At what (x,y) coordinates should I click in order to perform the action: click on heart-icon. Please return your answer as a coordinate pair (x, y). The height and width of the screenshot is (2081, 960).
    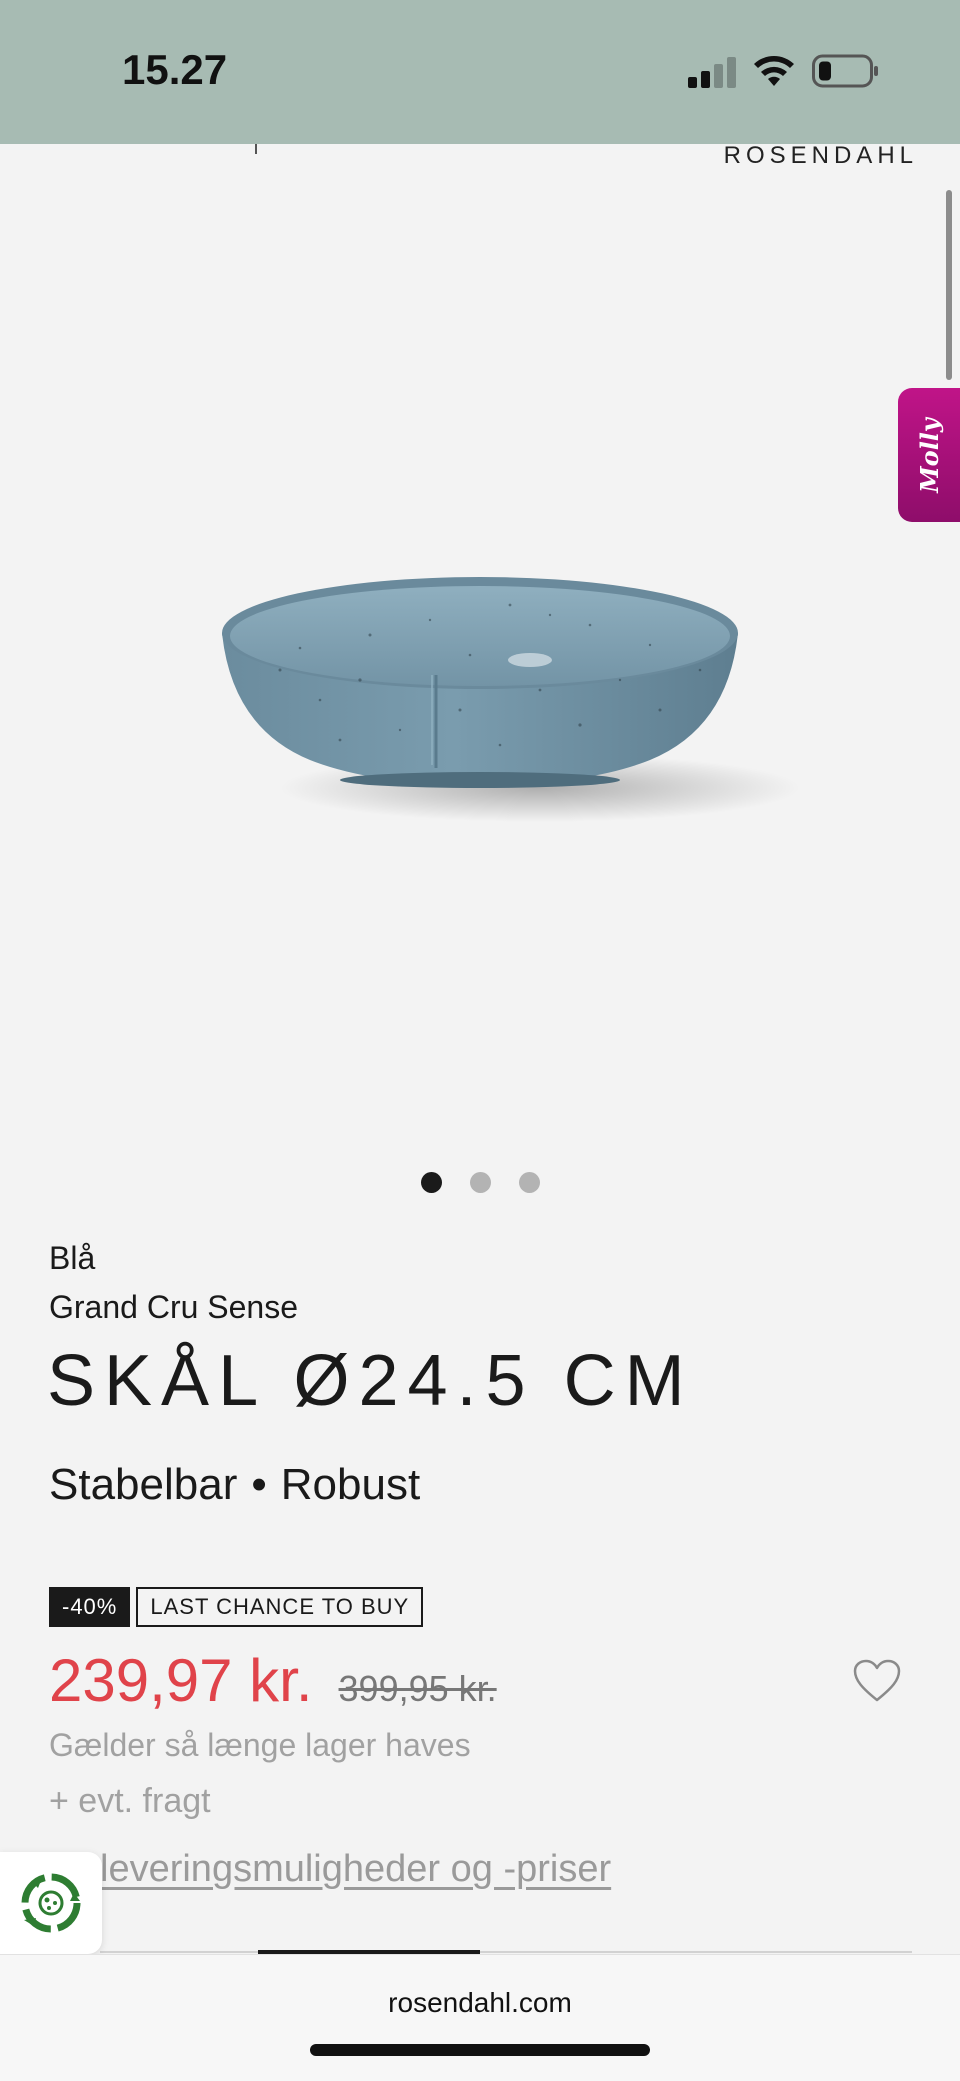
    Looking at the image, I should click on (877, 1681).